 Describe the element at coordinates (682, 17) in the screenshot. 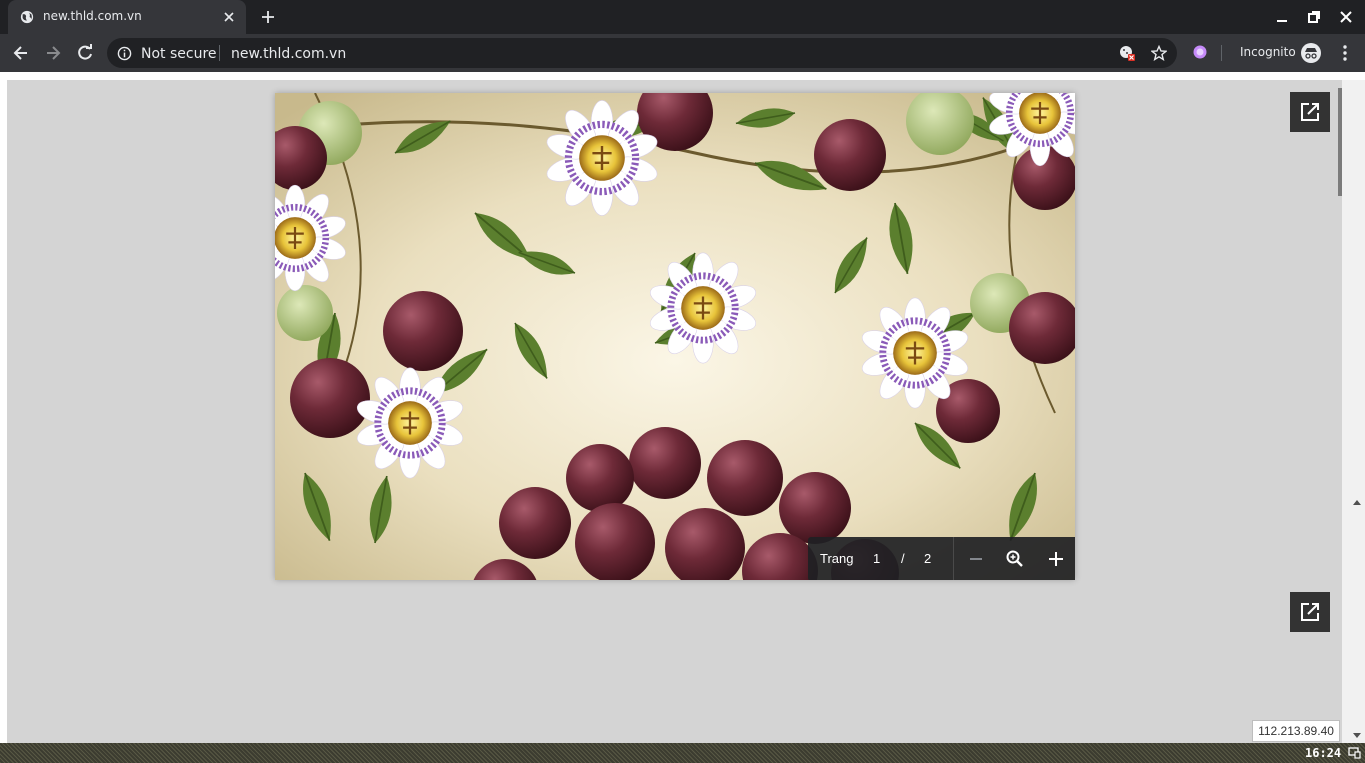

I see `title-bar: new.thld.com.vn` at that location.